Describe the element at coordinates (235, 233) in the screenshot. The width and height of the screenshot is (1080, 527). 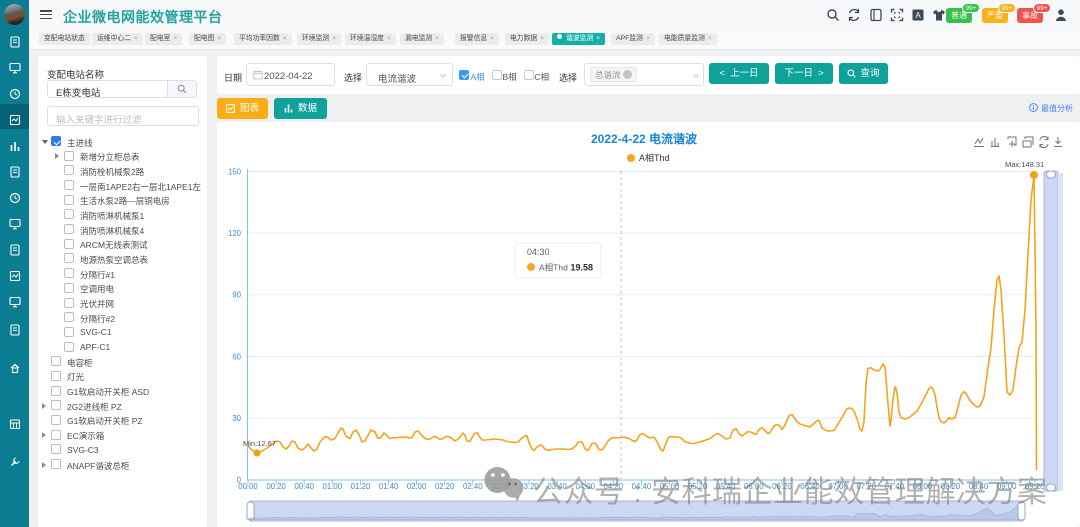
I see `svg-text: 120` at that location.